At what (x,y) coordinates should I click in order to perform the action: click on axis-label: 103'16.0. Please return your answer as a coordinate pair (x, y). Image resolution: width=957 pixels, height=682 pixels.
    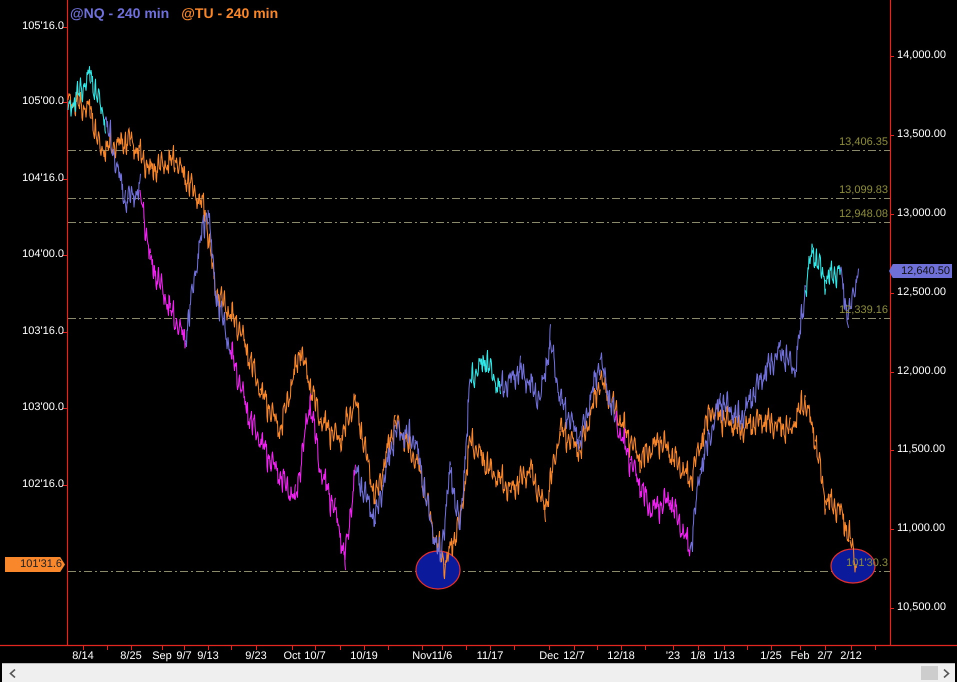
    Looking at the image, I should click on (43, 331).